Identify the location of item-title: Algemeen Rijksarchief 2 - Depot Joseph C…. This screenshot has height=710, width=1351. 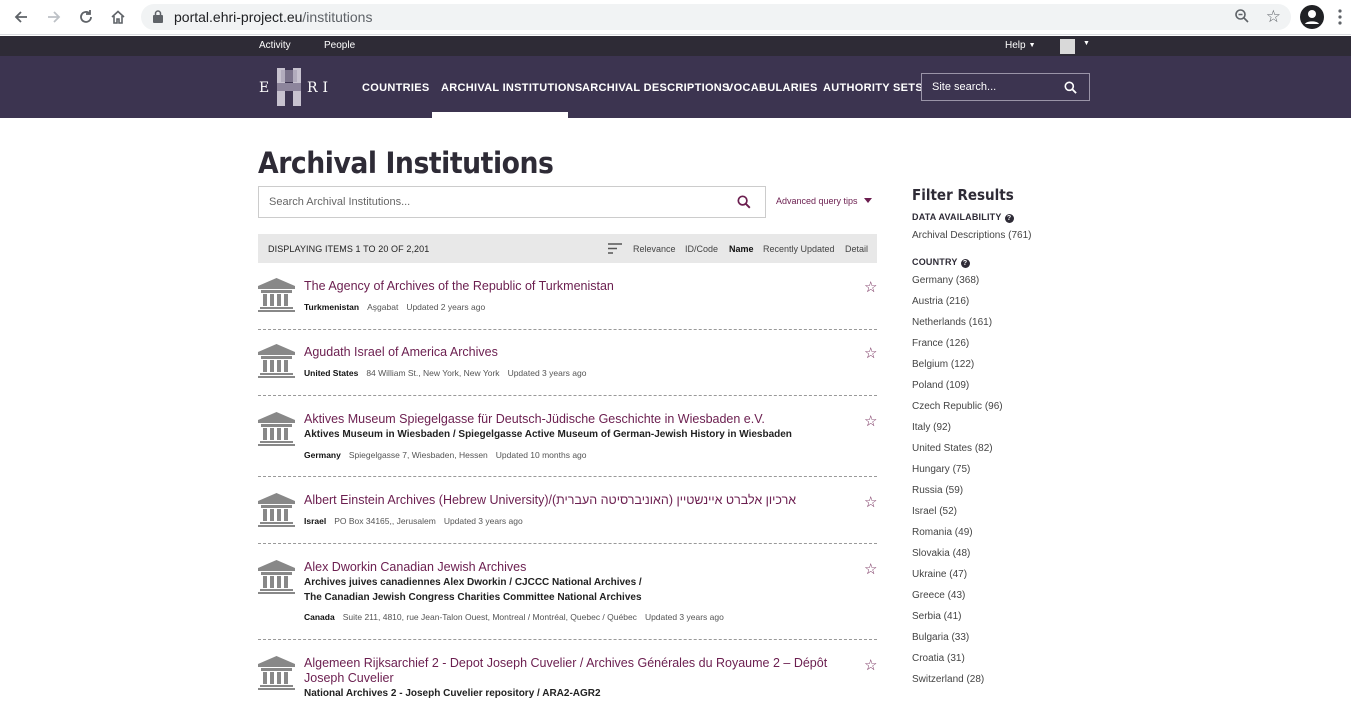
(574, 671).